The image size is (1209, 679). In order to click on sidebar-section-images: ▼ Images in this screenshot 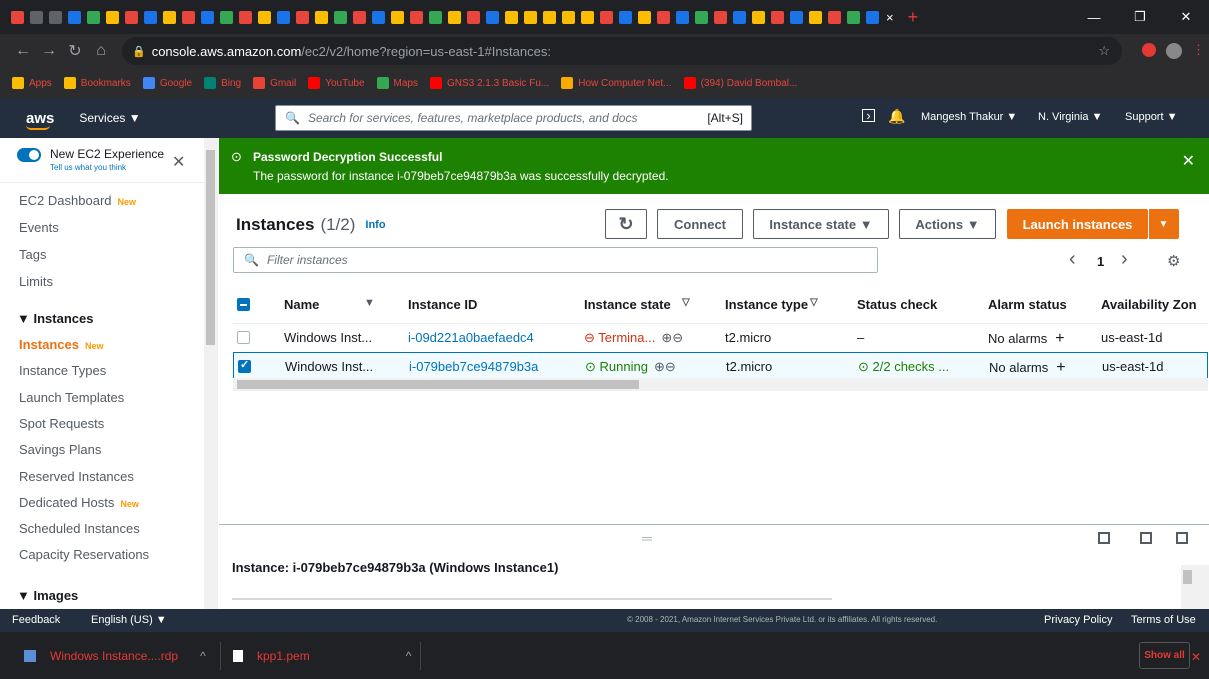, I will do `click(47, 595)`.